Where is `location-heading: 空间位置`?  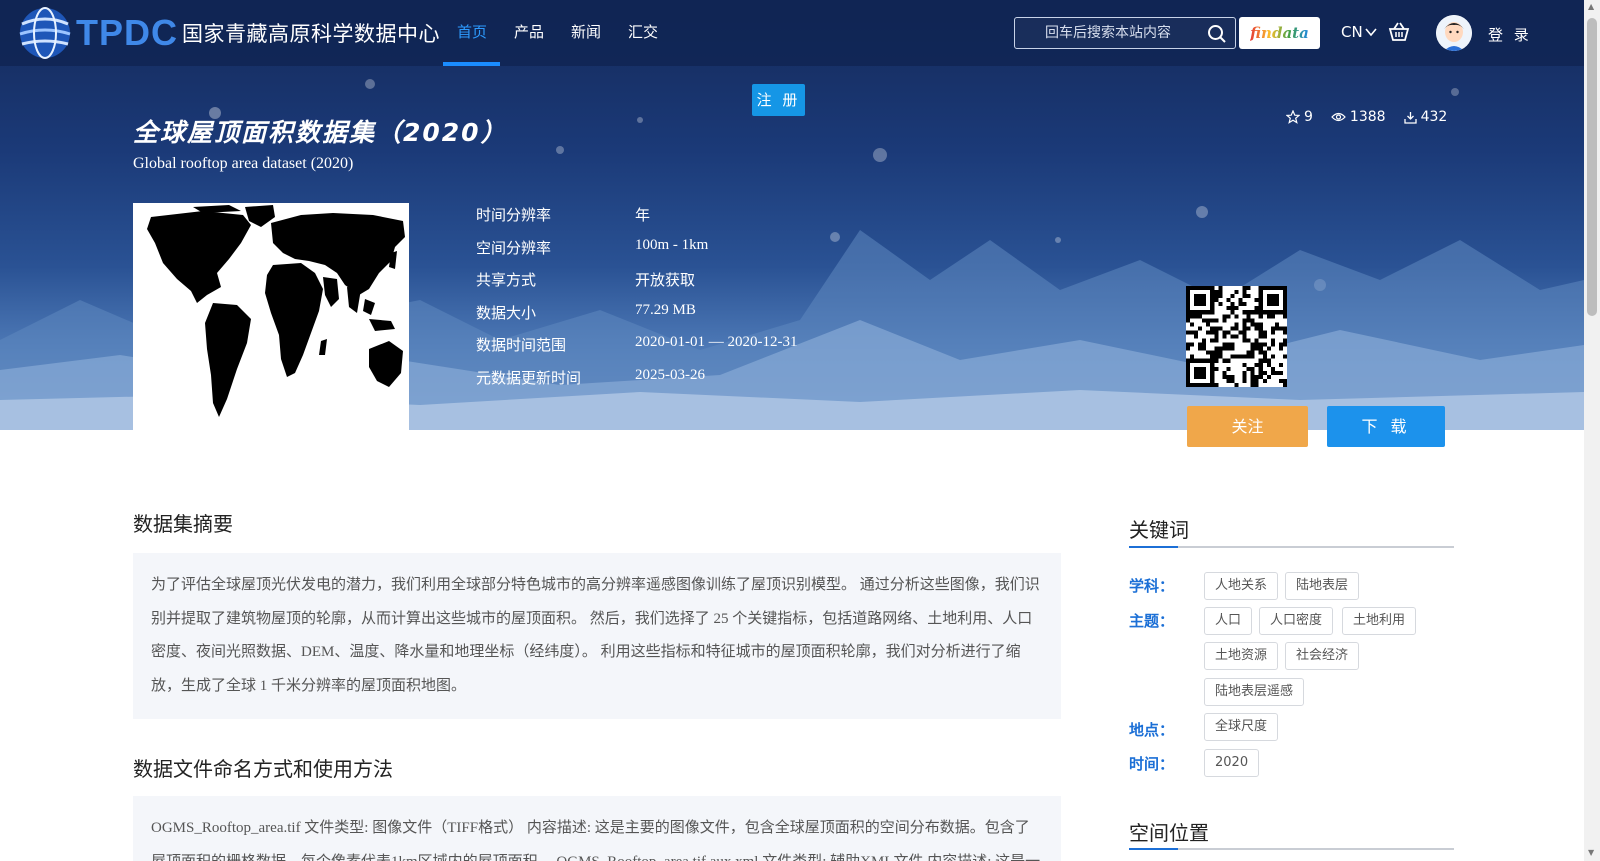 location-heading: 空间位置 is located at coordinates (1169, 833).